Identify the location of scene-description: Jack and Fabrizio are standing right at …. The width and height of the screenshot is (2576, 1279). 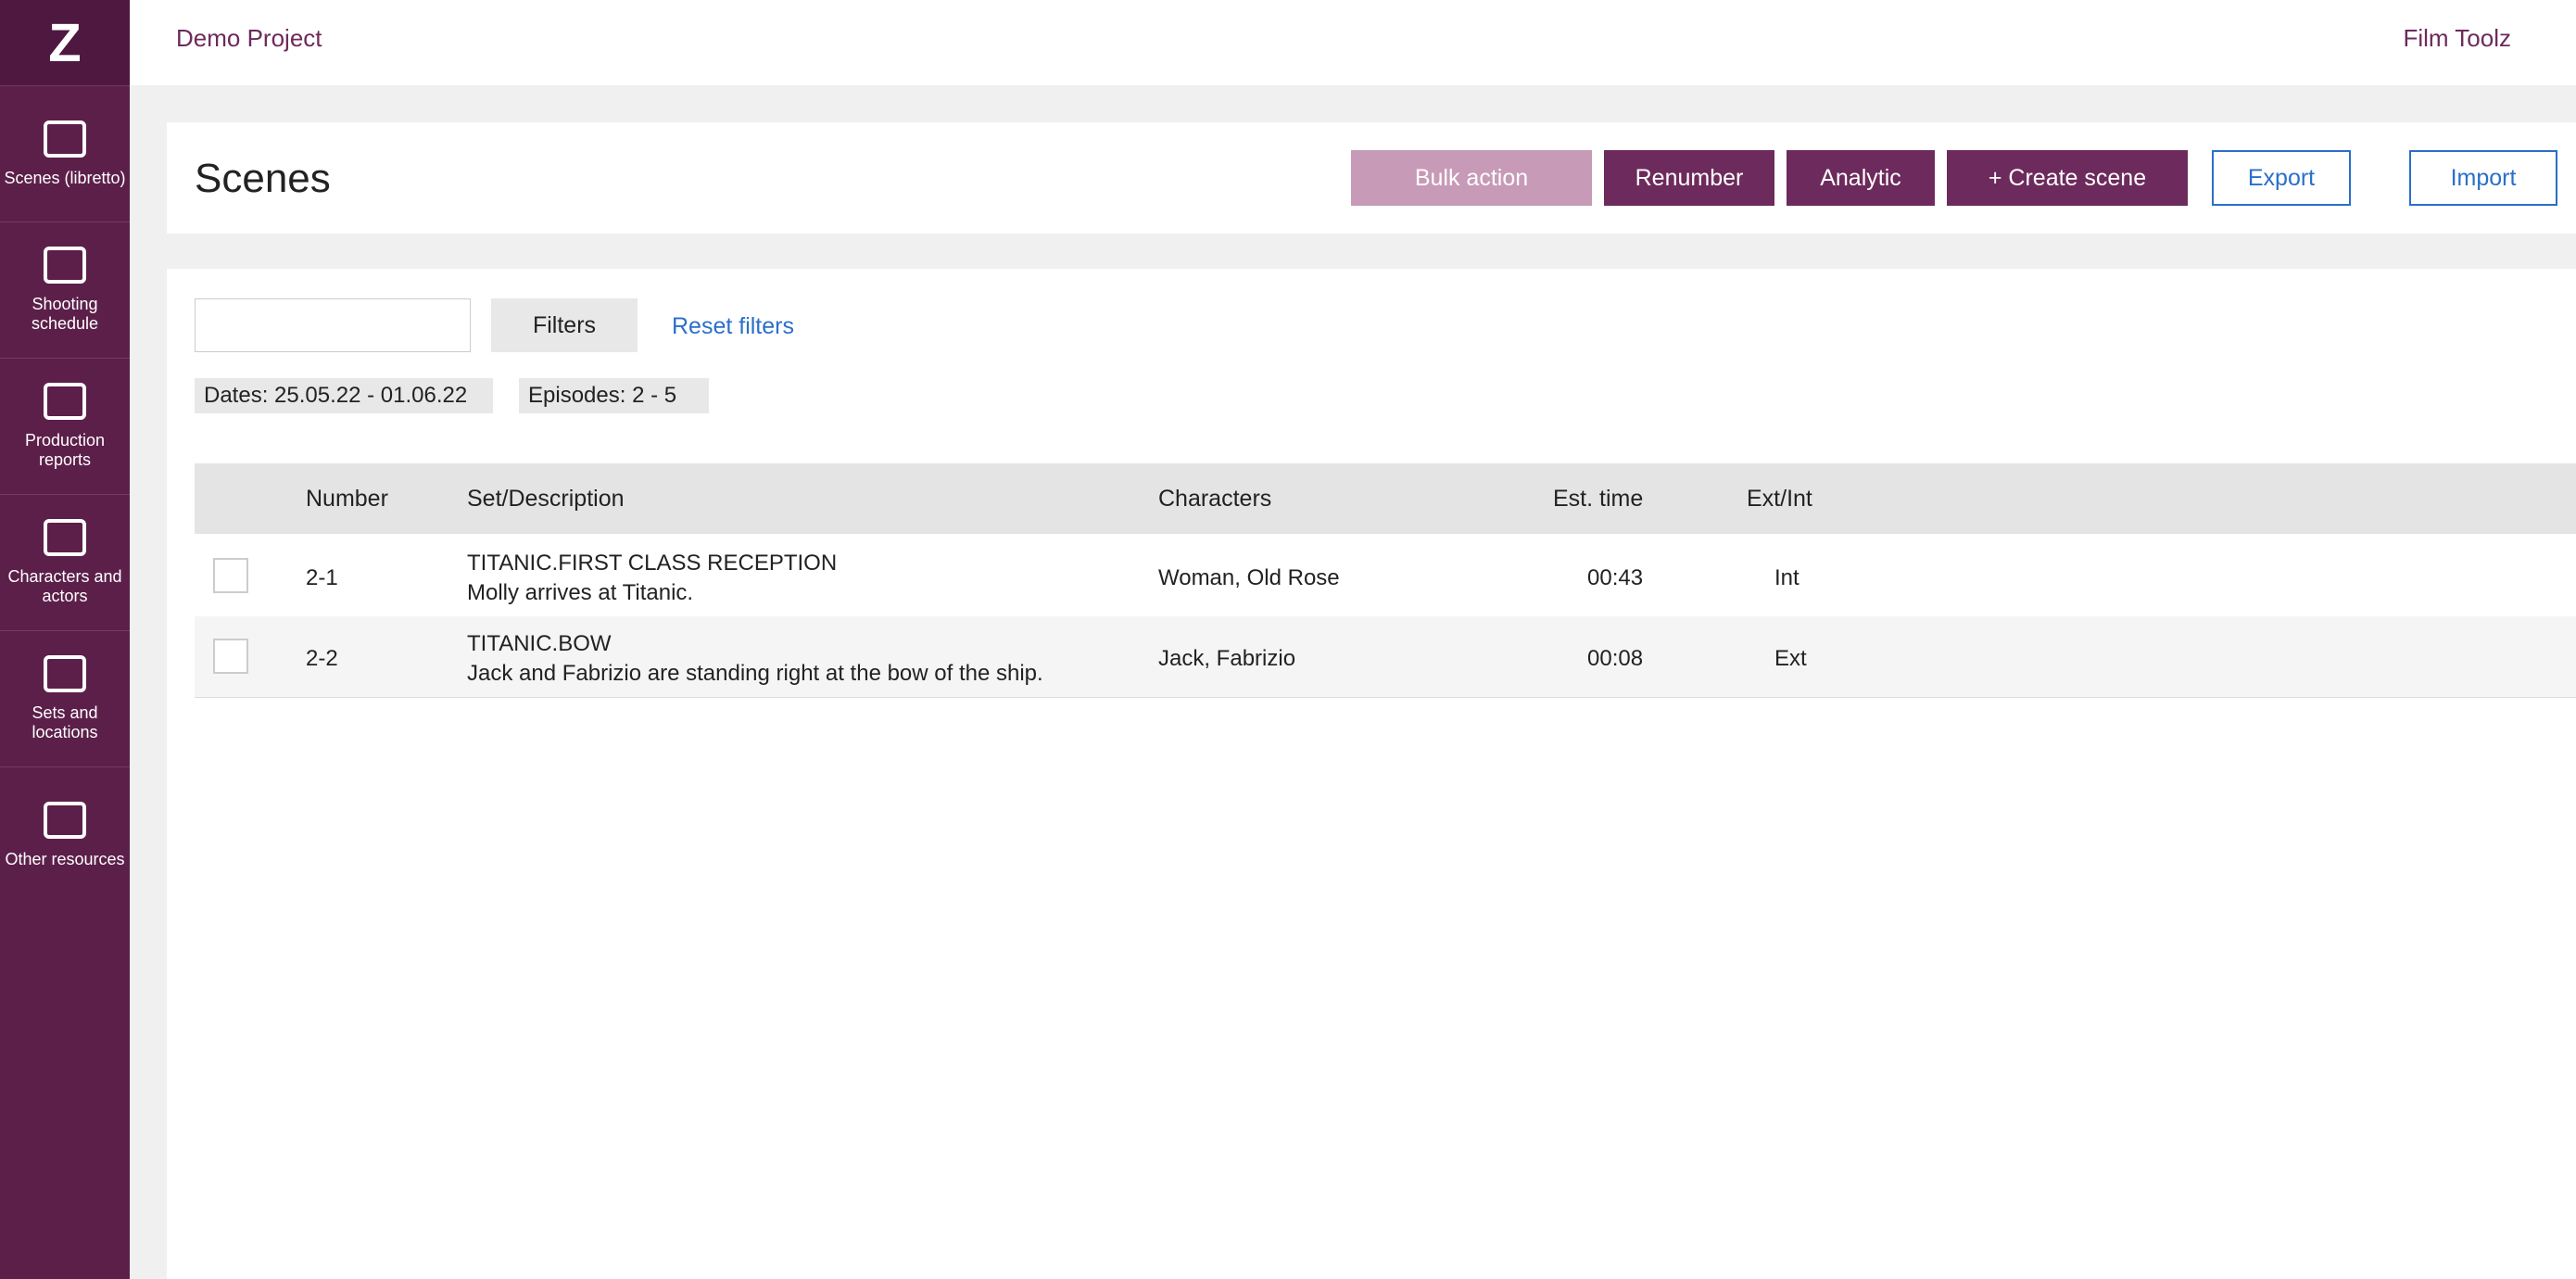
(755, 673).